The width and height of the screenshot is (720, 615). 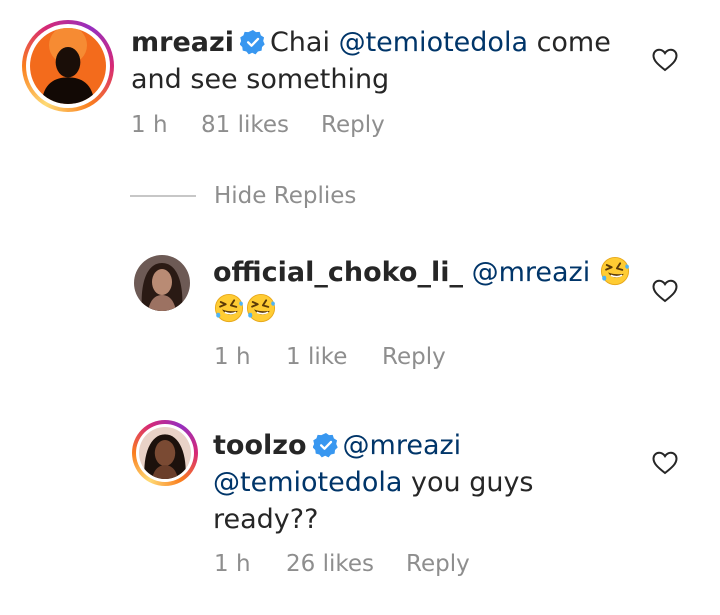 I want to click on comment-meta: 1 h 81 likes Reply, so click(x=258, y=125).